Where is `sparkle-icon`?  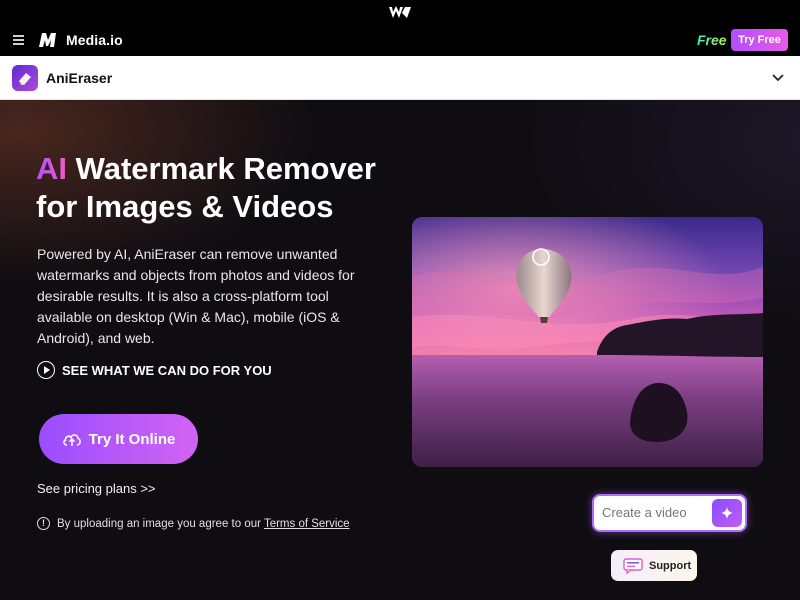 sparkle-icon is located at coordinates (727, 513).